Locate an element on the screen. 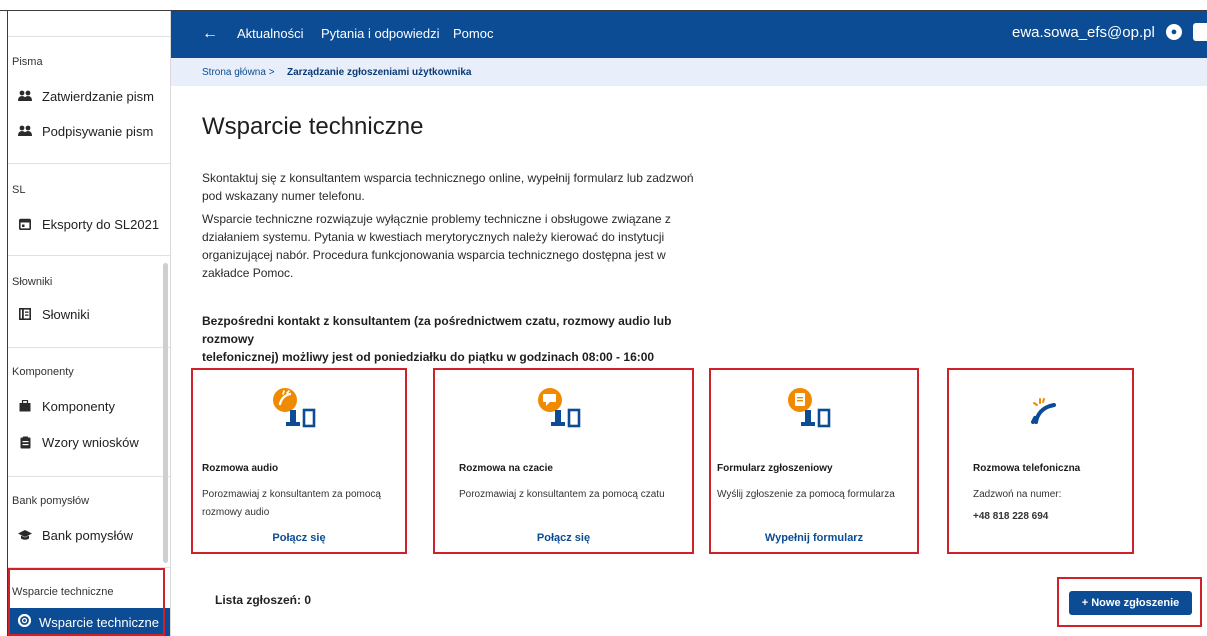 Image resolution: width=1207 pixels, height=636 pixels. sidebar-item-eksporty-sl2021: Eksporty do SL2021 is located at coordinates (88, 224).